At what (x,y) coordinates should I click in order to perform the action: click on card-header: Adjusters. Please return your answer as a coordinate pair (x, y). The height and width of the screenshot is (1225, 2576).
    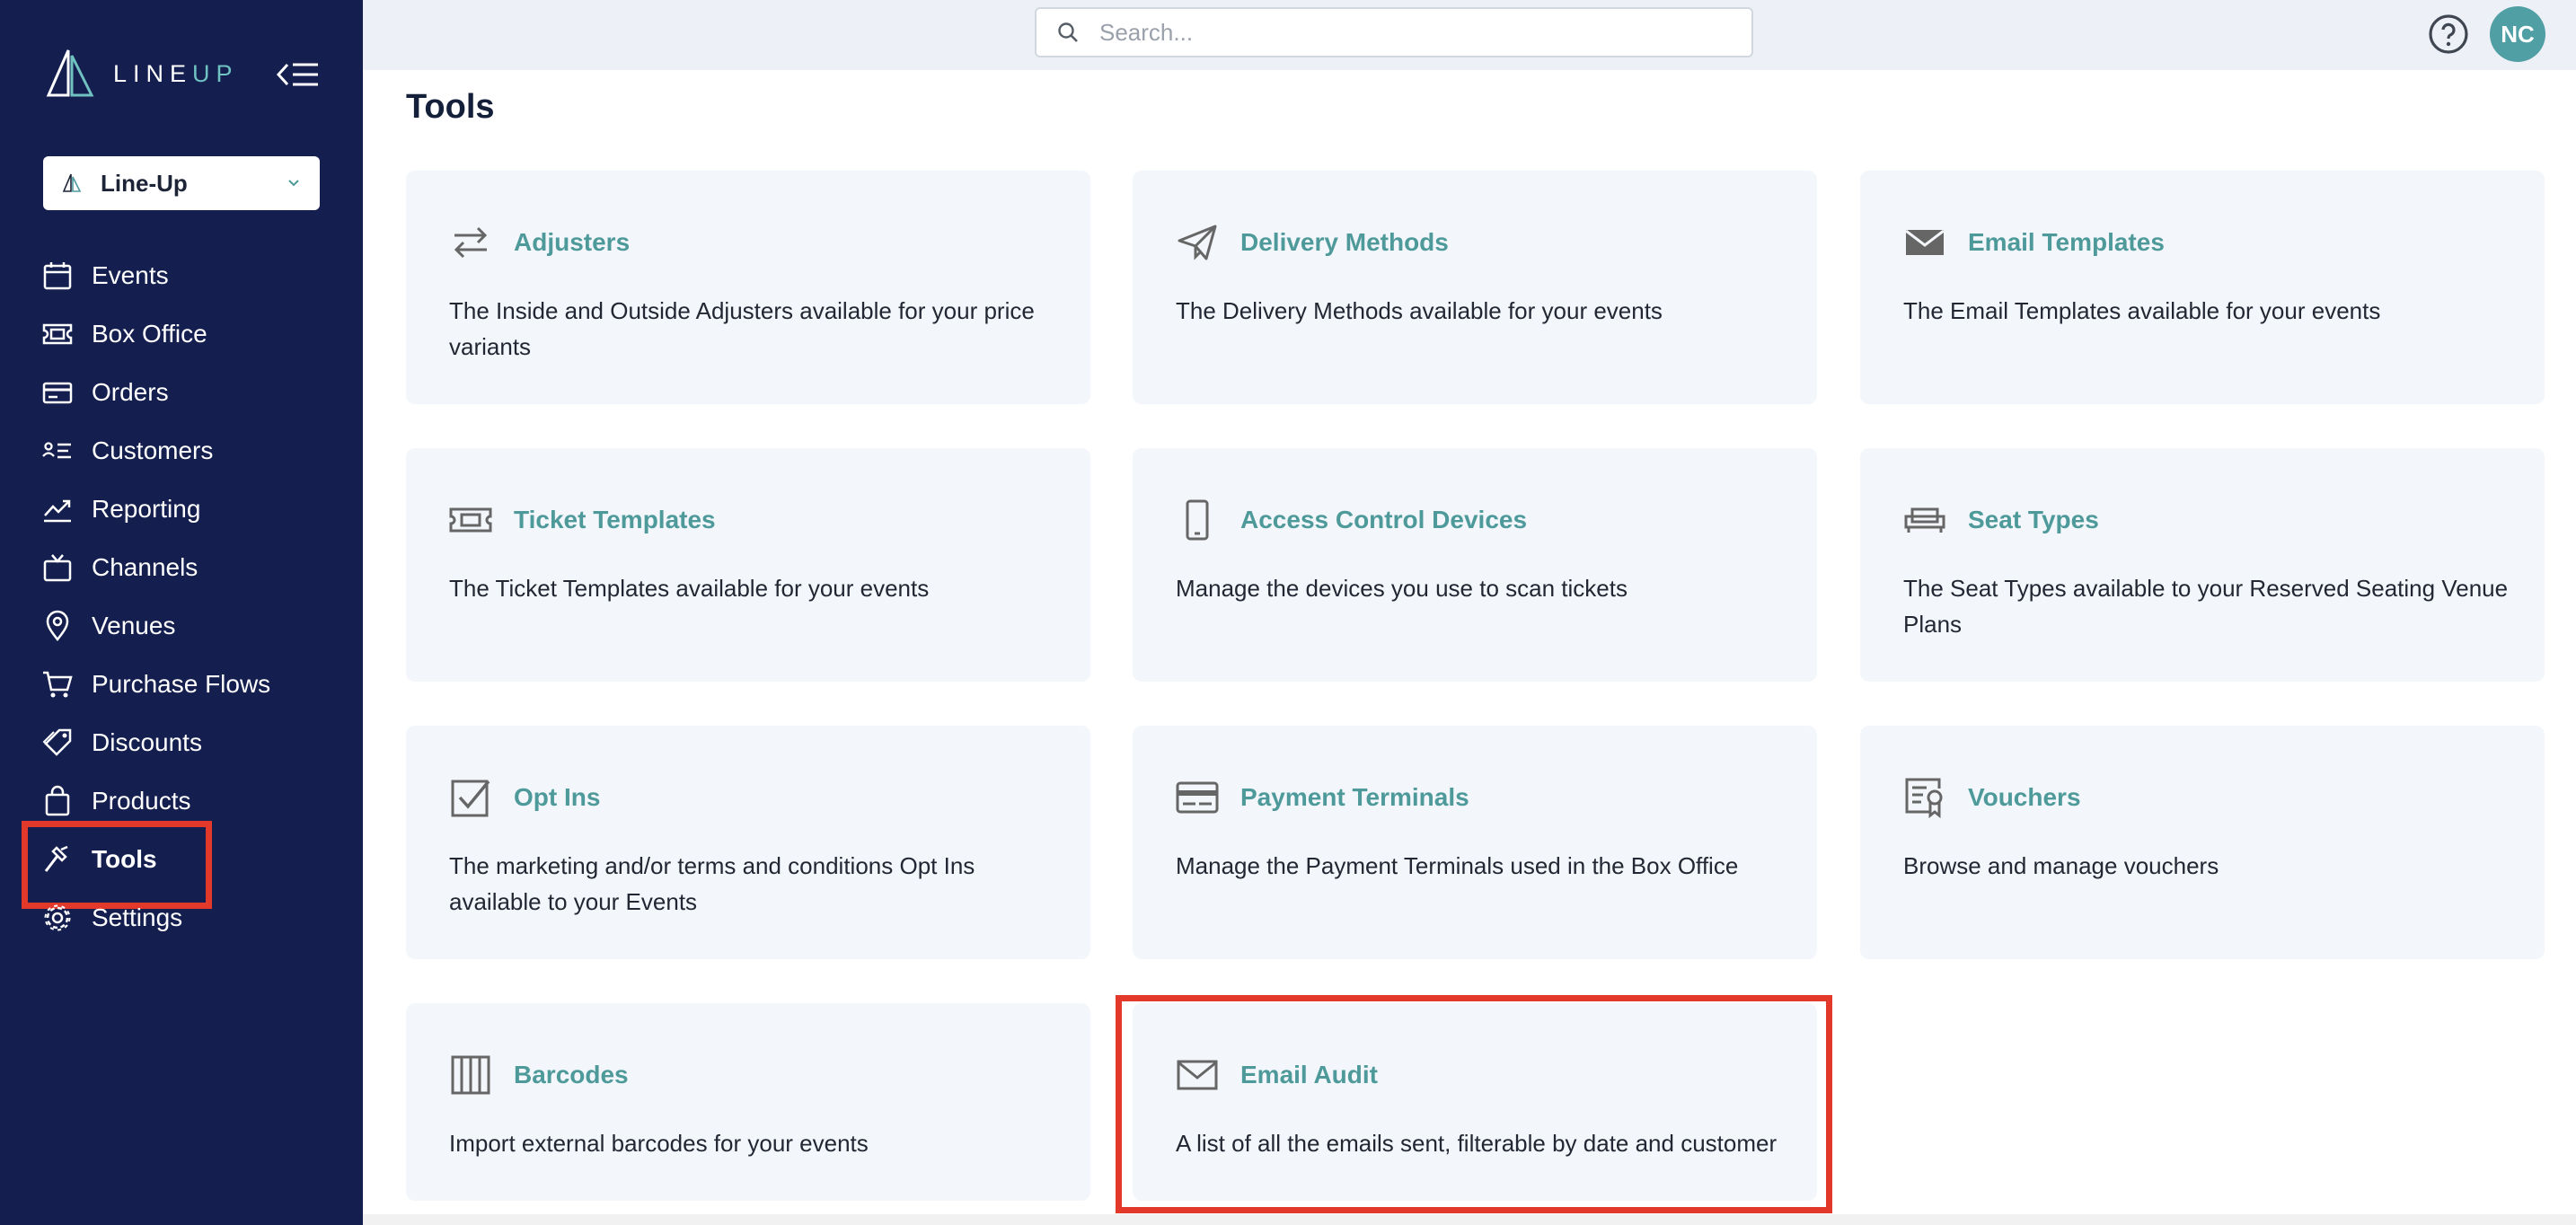
    Looking at the image, I should click on (539, 243).